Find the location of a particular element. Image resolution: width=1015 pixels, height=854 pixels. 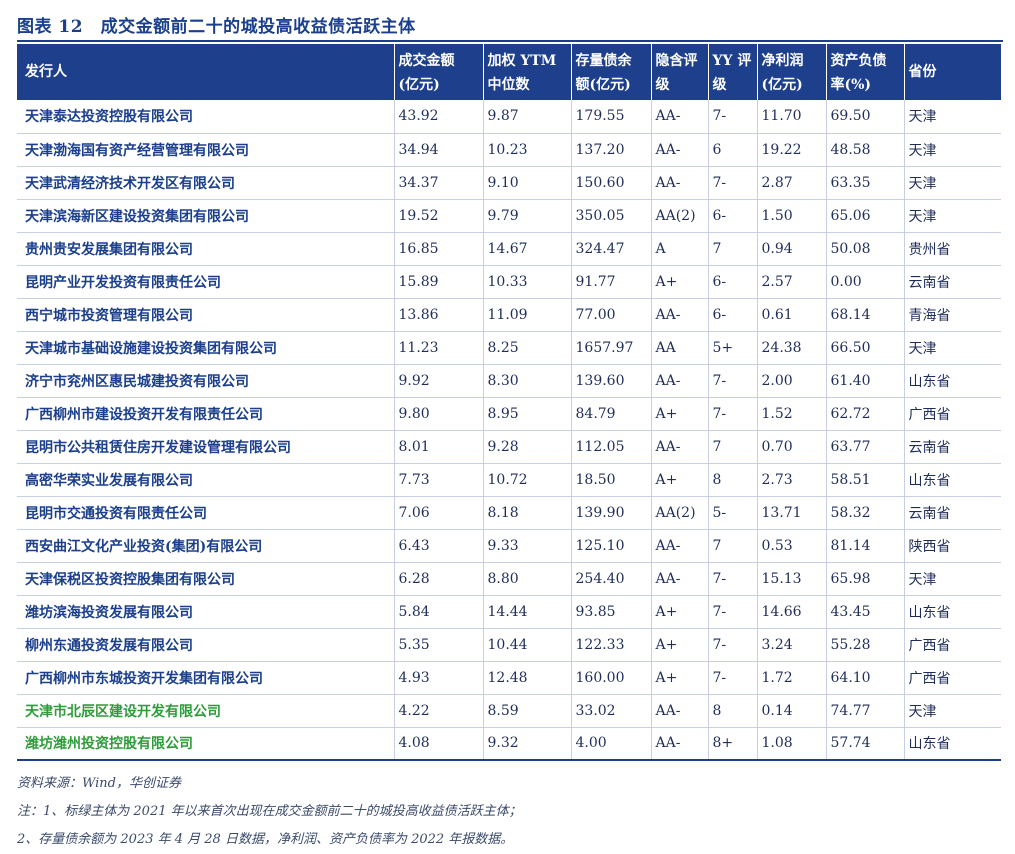

net-profit-cell: 3.24 is located at coordinates (792, 645).